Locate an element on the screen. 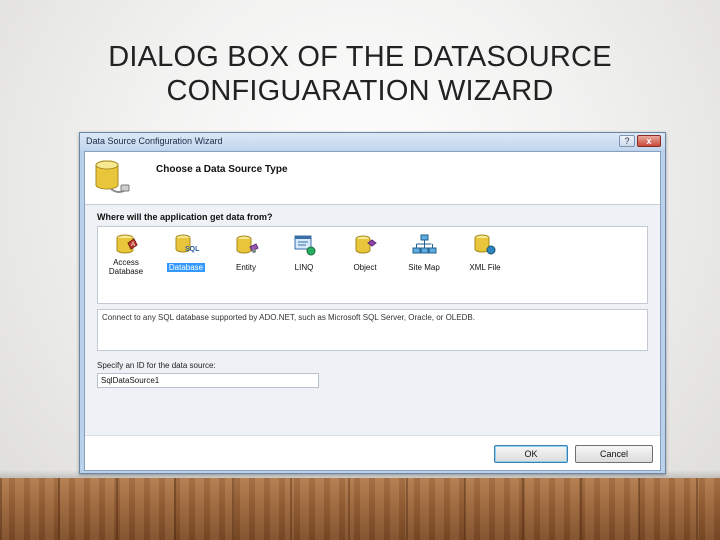  type-label-linq: LINQ is located at coordinates (304, 267).